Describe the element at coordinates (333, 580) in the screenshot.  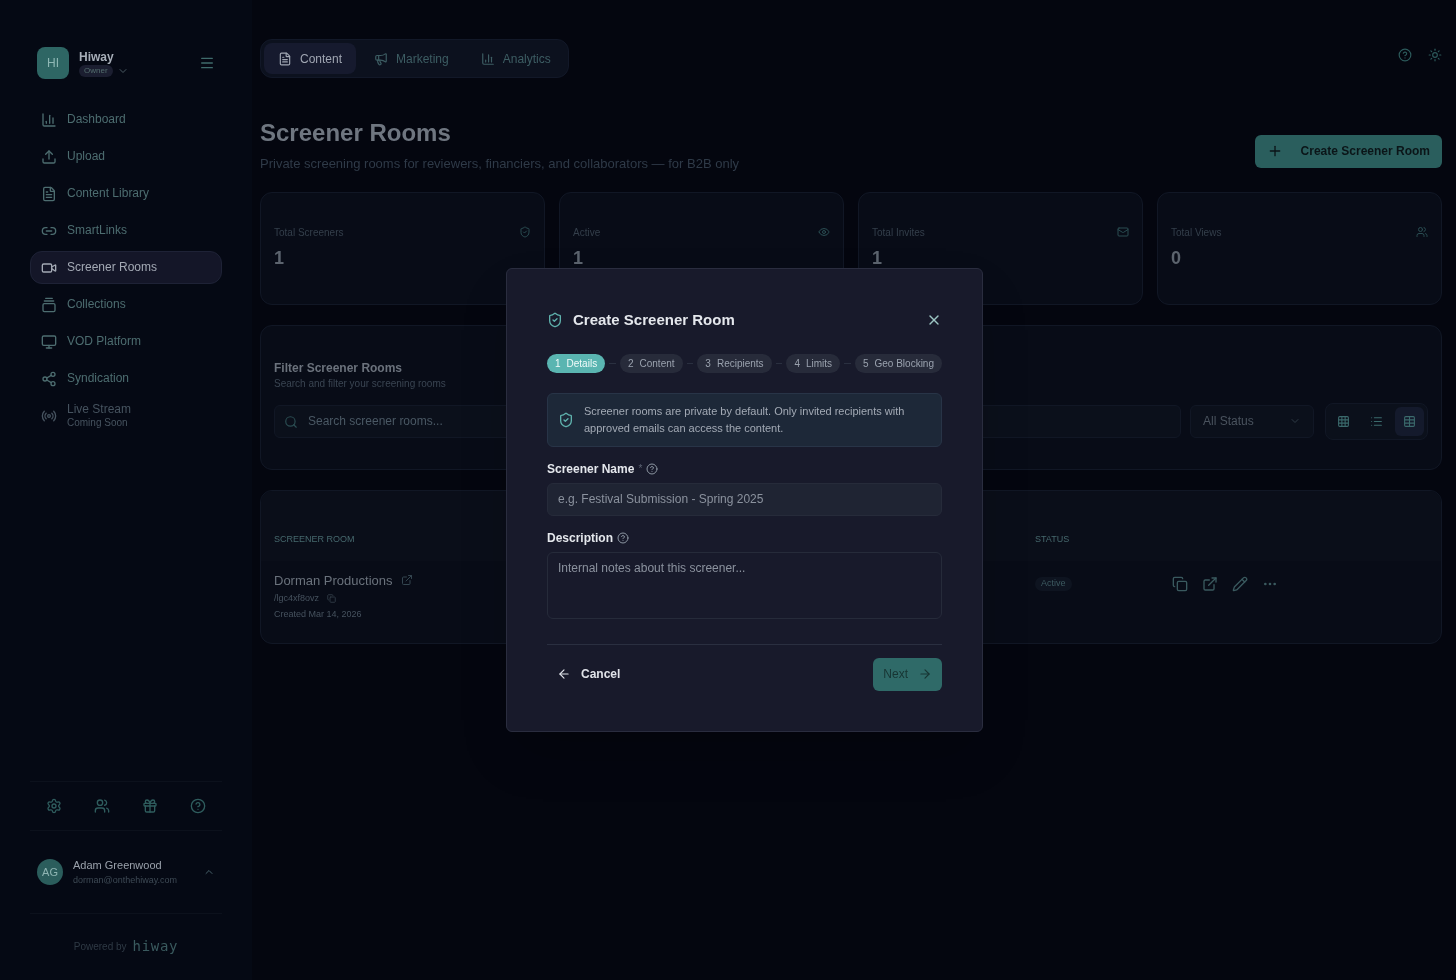
I see `room-name: Dorman Productions` at that location.